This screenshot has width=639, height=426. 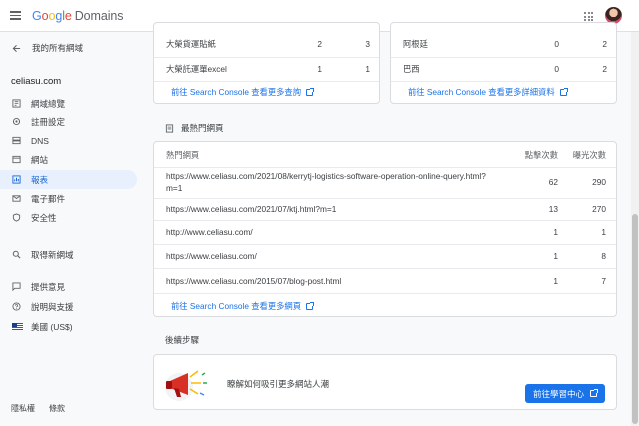 I want to click on impressions-value: 7, so click(x=603, y=280).